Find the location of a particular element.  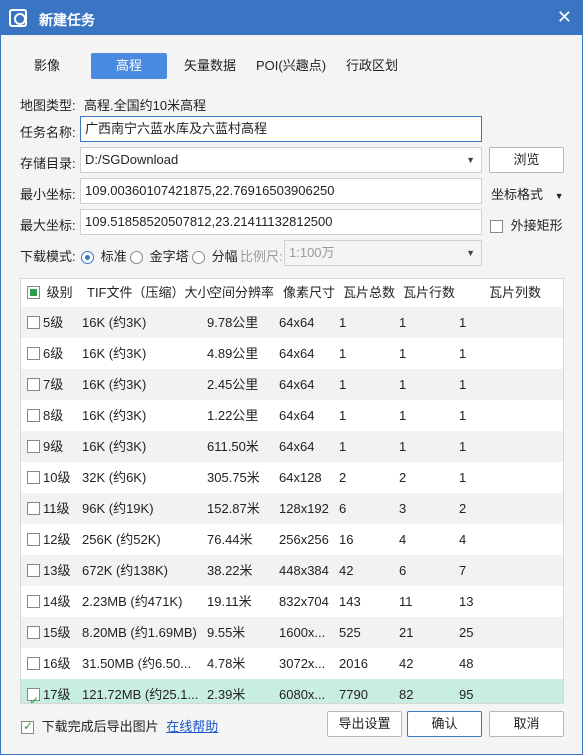

export-after-download-label: 下载完成后导出图片 is located at coordinates (100, 726).